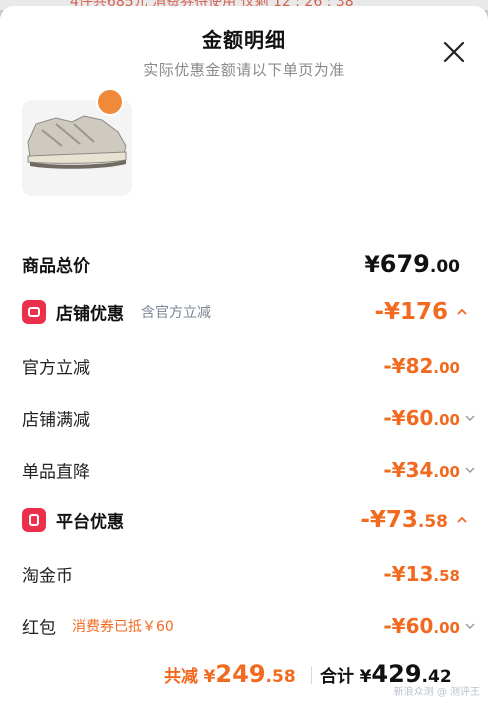 The height and width of the screenshot is (704, 488). I want to click on sheet-title: 金额明细, so click(244, 40).